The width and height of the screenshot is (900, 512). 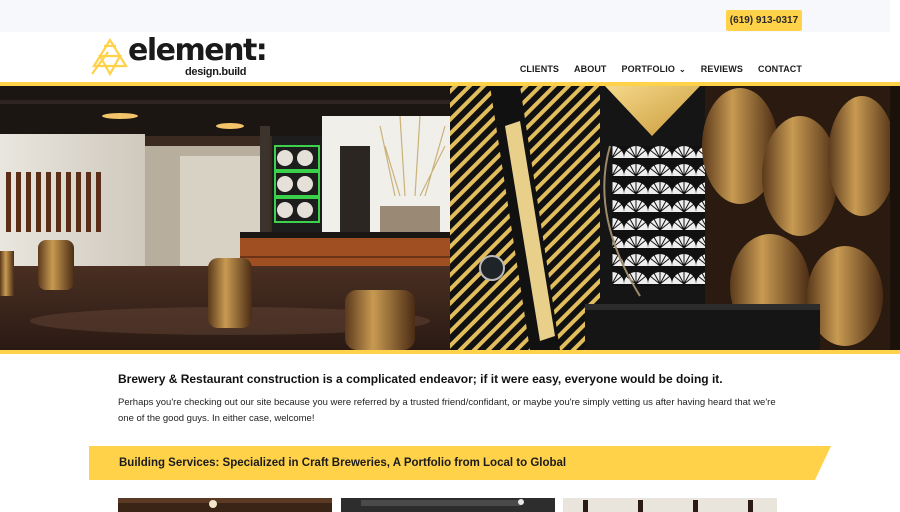 I want to click on nav-label: REVIEWS, so click(x=721, y=69).